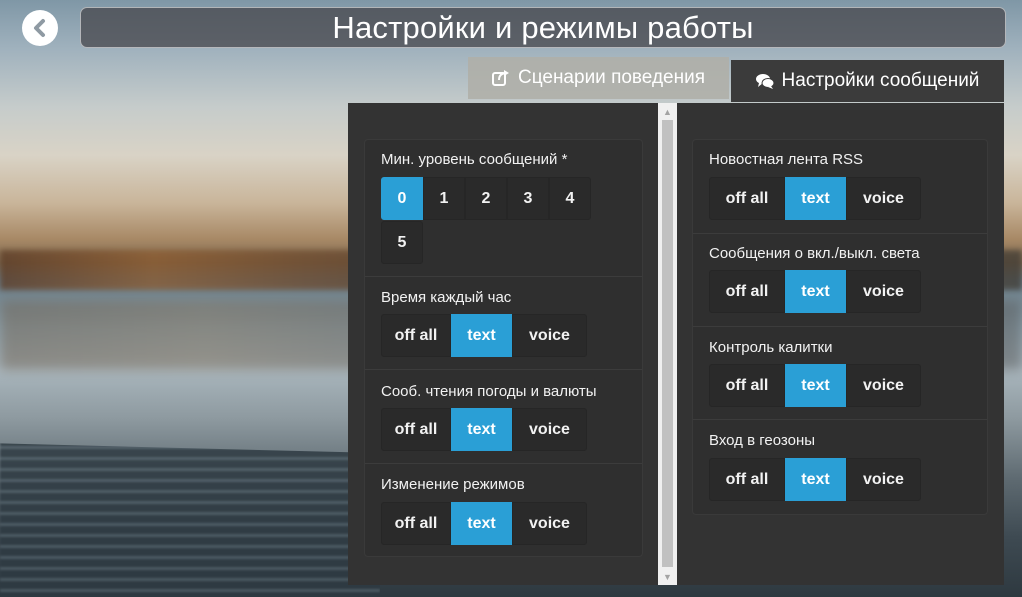 Image resolution: width=1022 pixels, height=597 pixels. What do you see at coordinates (474, 159) in the screenshot?
I see `min-level-label: Мин. уровень сообщений *` at bounding box center [474, 159].